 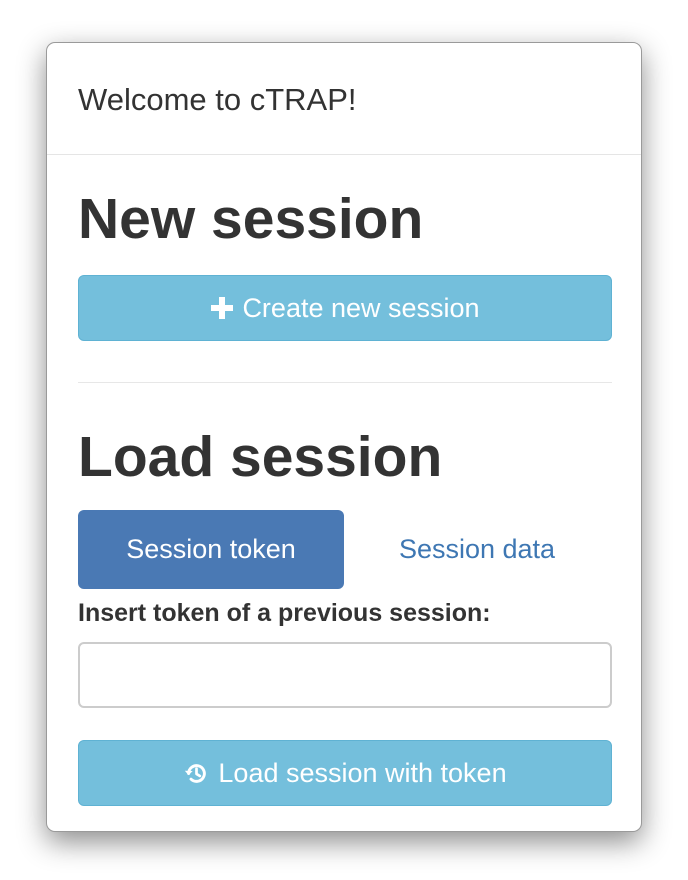 What do you see at coordinates (260, 457) in the screenshot?
I see `load-session-heading: Load session` at bounding box center [260, 457].